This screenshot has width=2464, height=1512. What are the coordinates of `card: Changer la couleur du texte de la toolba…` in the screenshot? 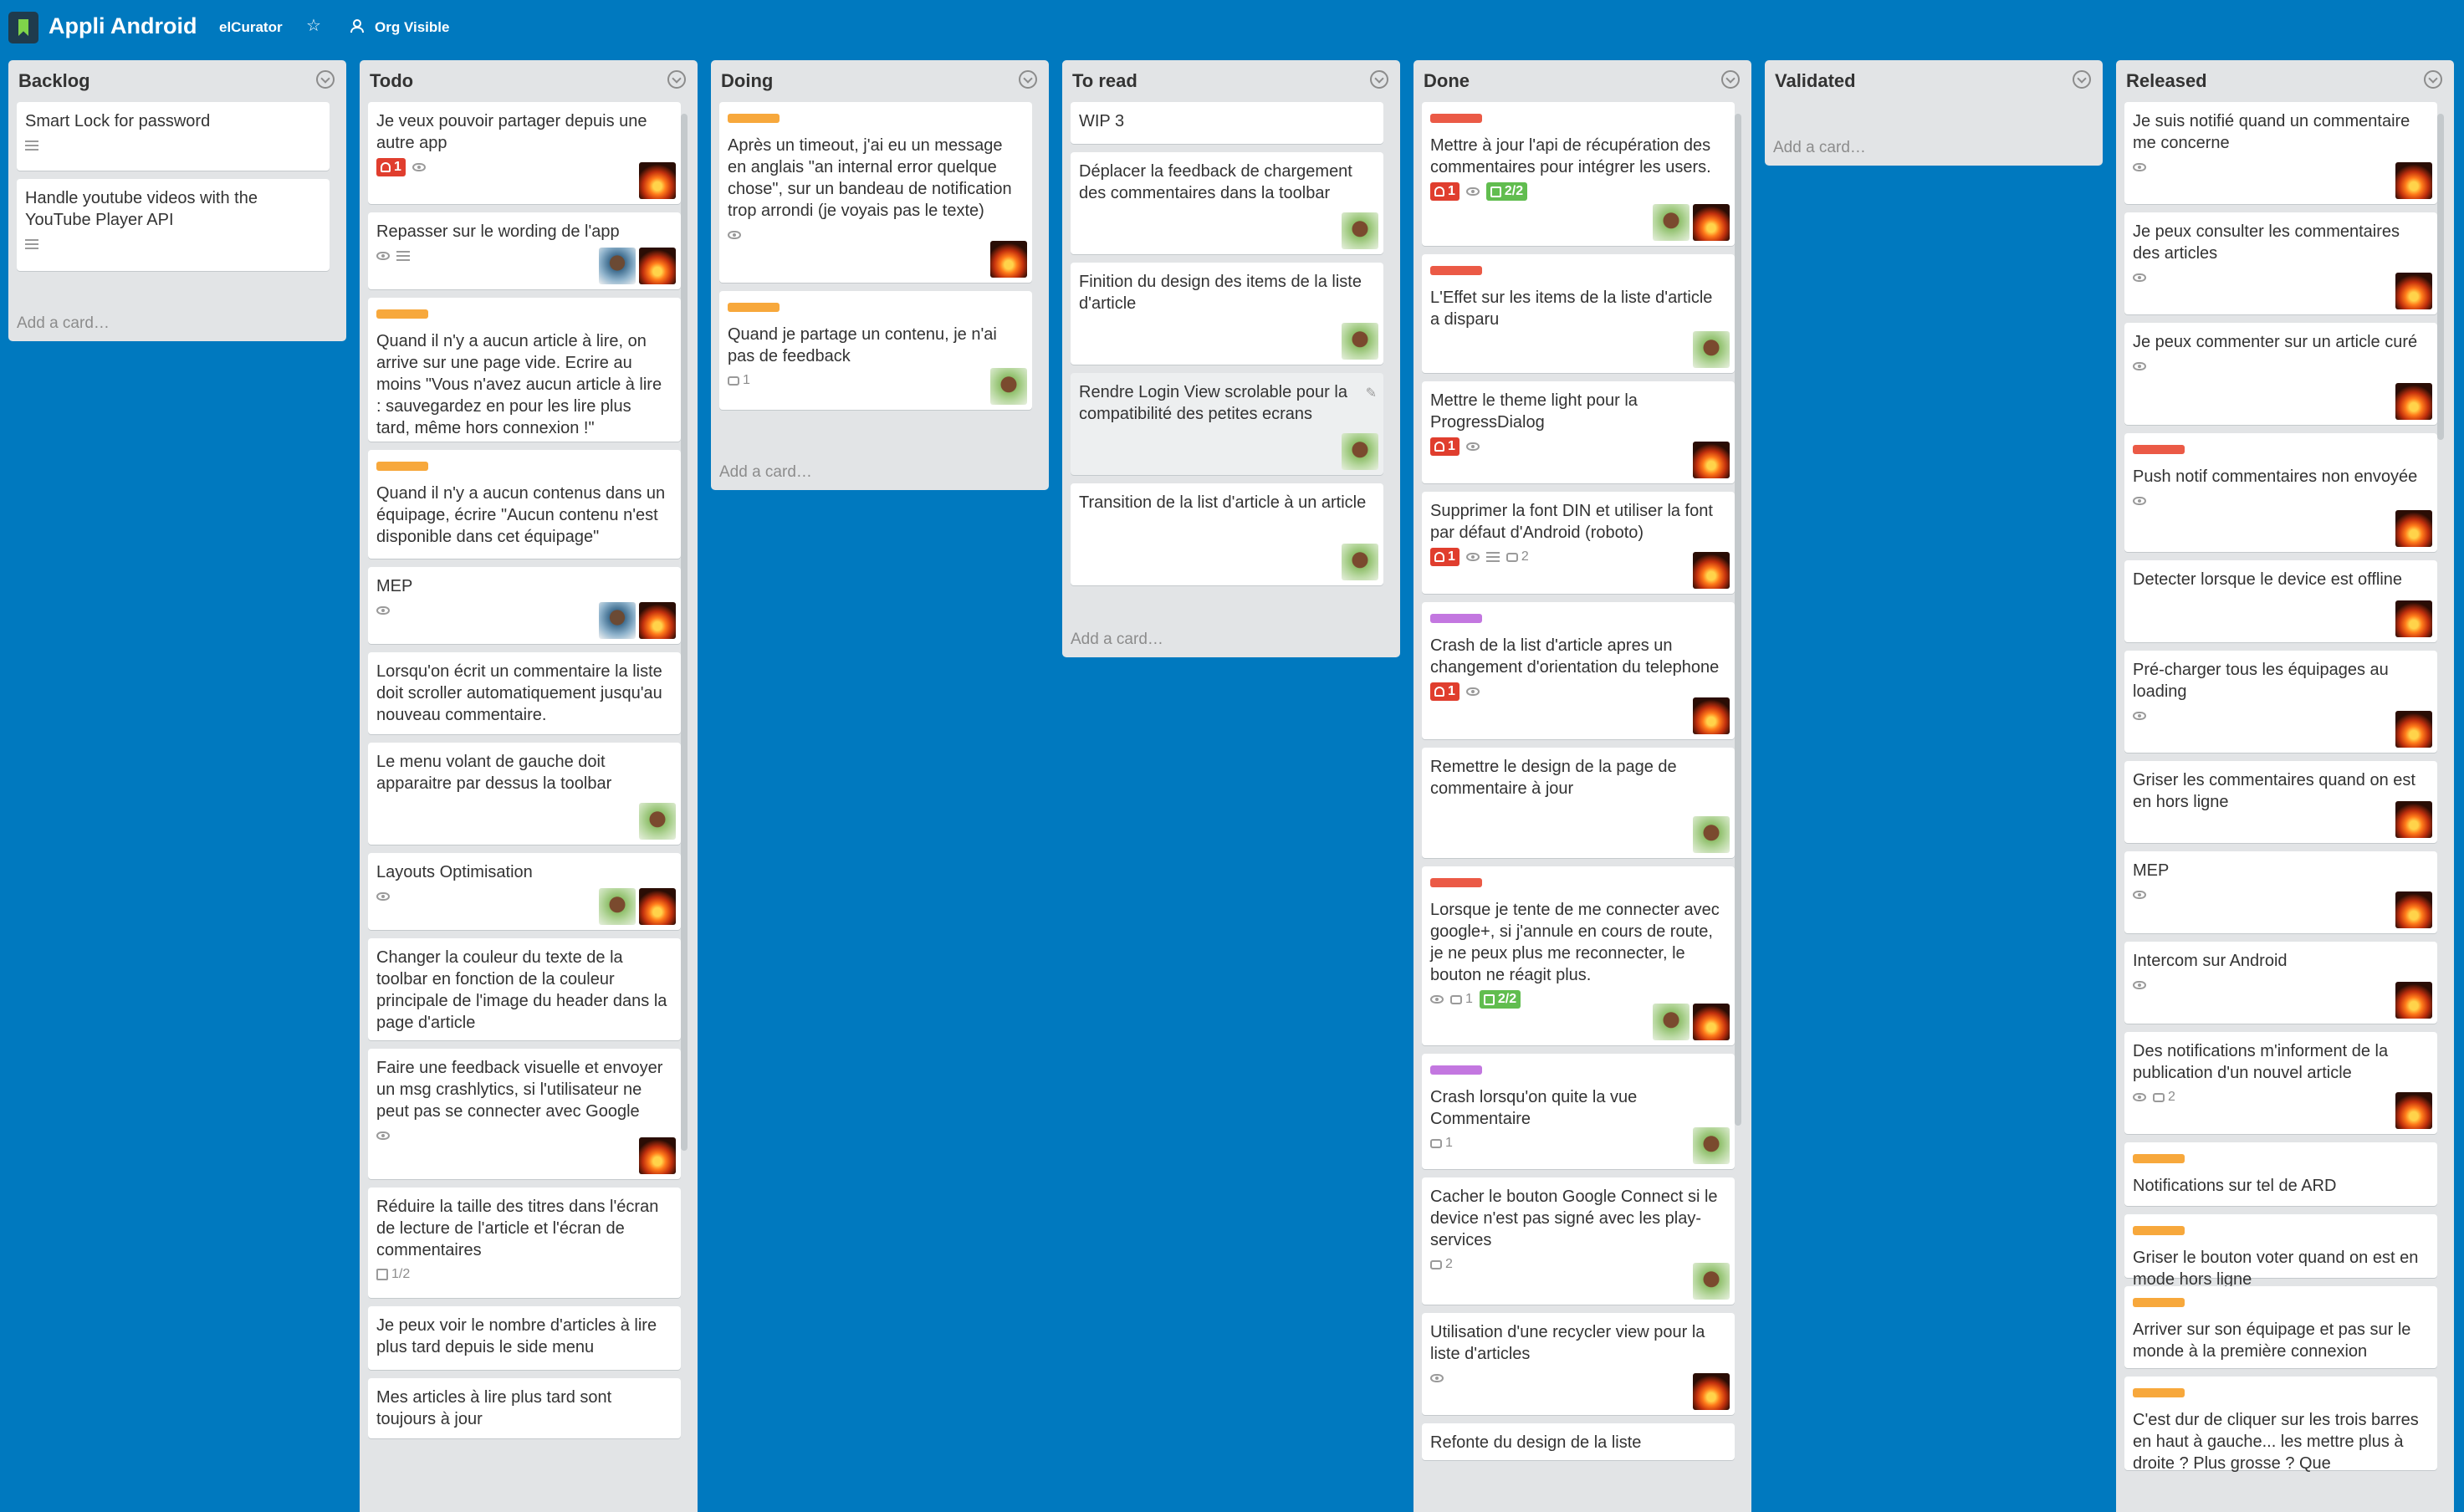 It's located at (524, 989).